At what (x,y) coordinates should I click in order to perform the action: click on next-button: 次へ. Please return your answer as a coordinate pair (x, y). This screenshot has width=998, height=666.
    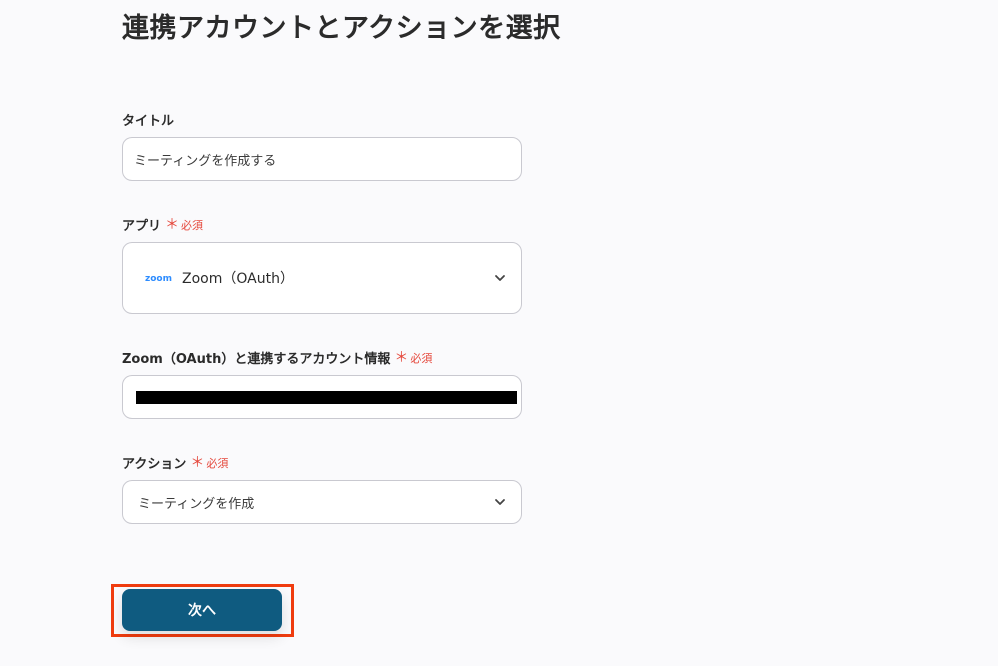
    Looking at the image, I should click on (202, 610).